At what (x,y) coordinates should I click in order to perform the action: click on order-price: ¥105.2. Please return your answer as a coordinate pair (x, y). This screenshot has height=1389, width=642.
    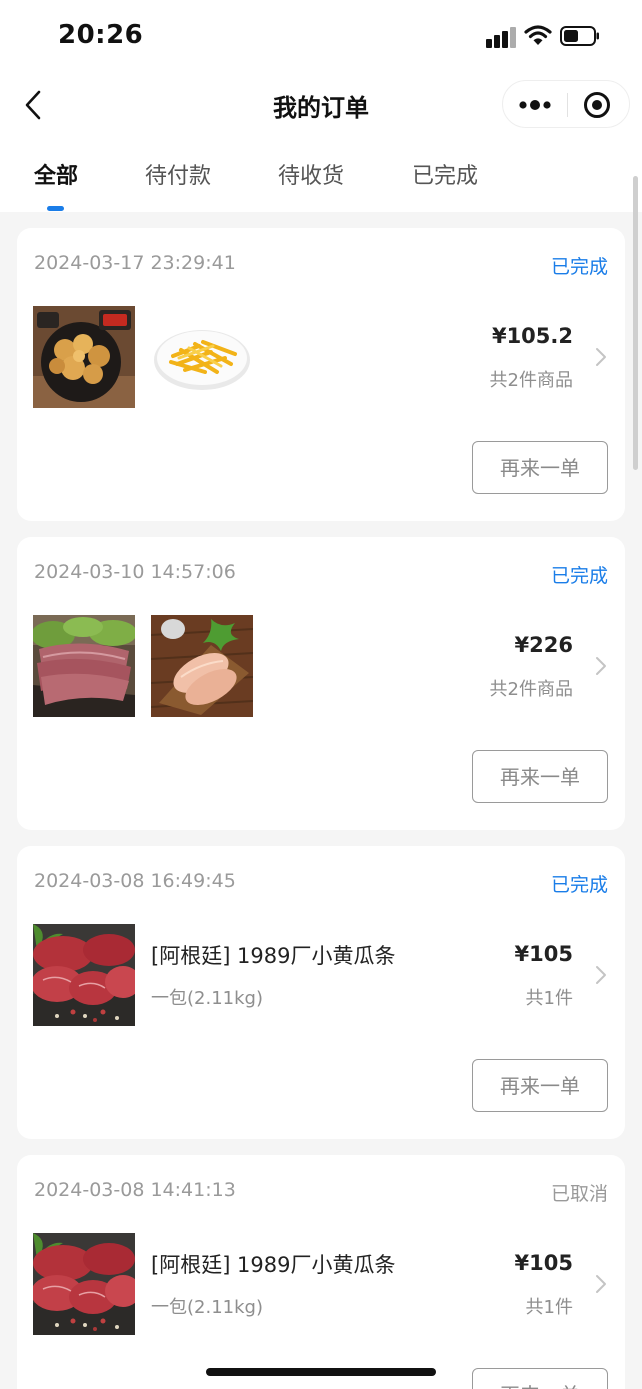
    Looking at the image, I should click on (532, 336).